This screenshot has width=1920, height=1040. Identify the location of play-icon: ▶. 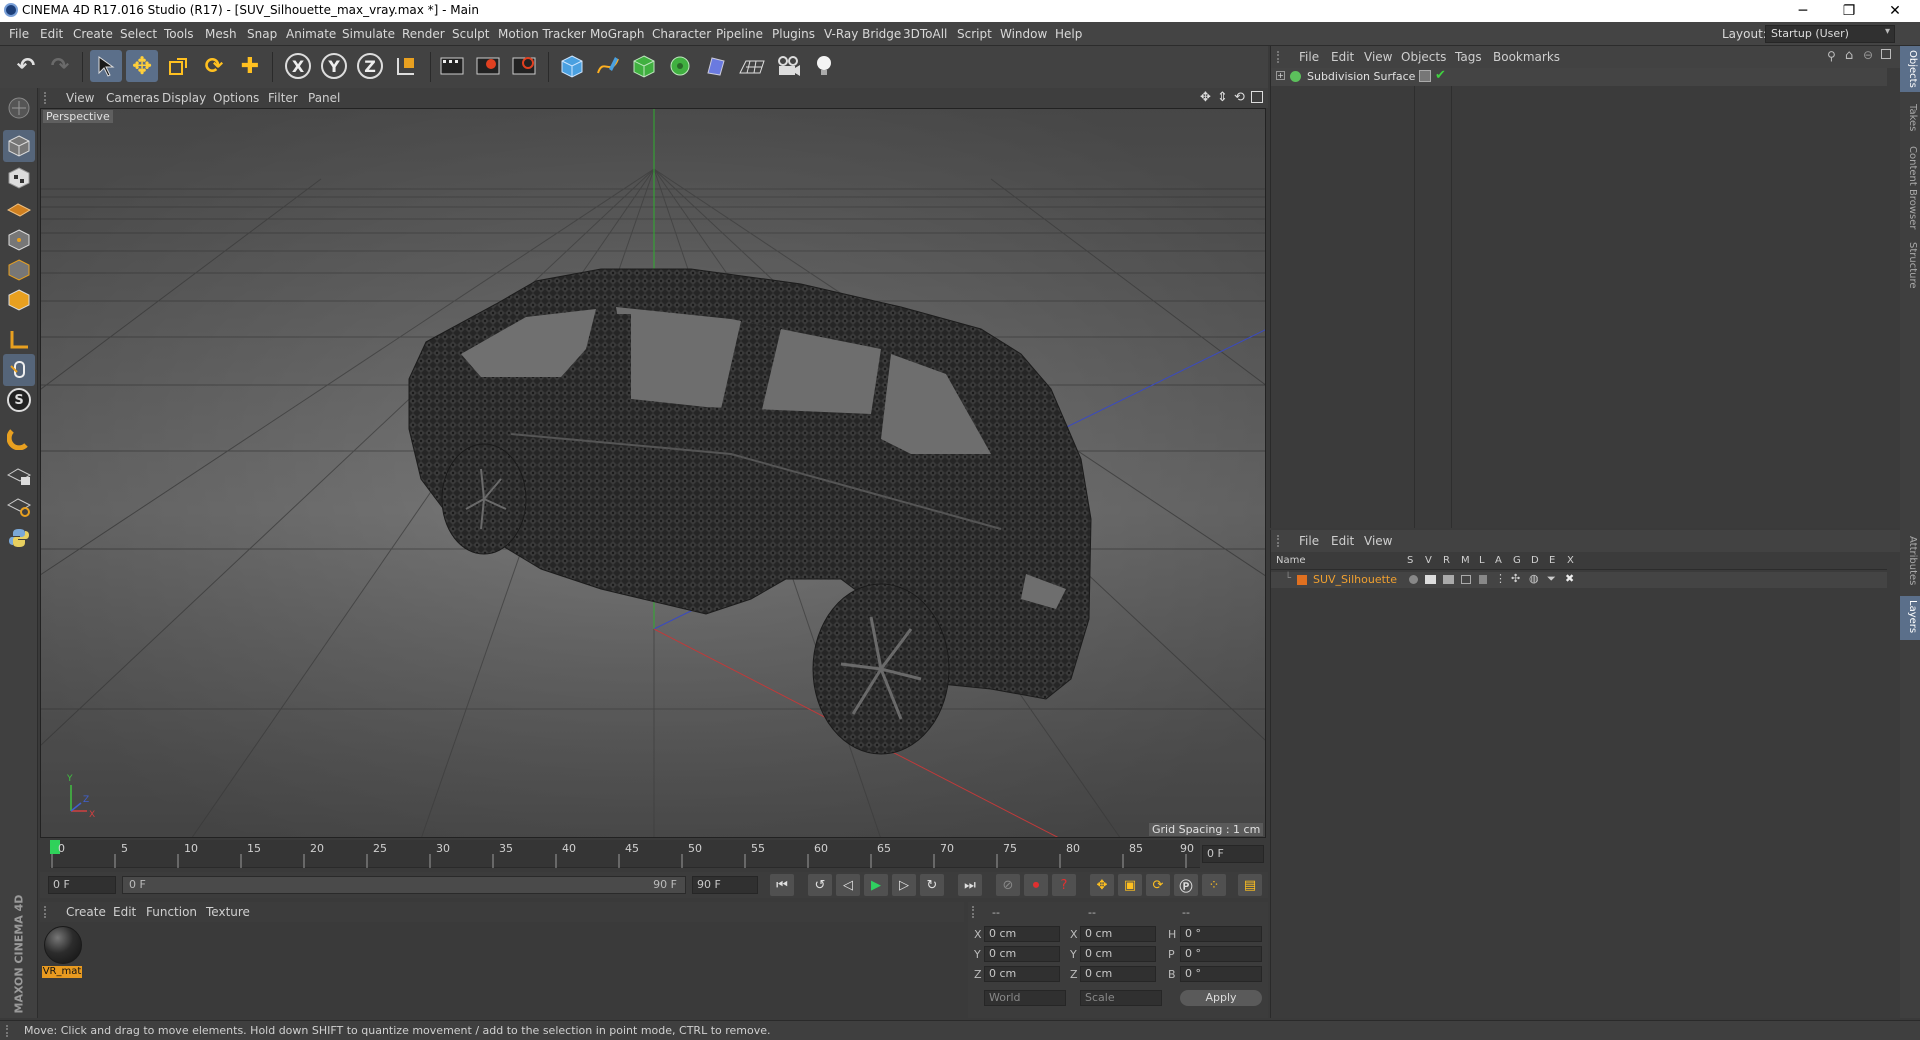
(876, 885).